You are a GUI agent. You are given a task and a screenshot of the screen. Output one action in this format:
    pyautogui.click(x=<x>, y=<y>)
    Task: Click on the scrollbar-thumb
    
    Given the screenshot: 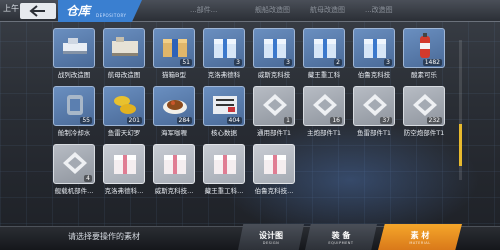 What is the action you would take?
    pyautogui.click(x=460, y=145)
    